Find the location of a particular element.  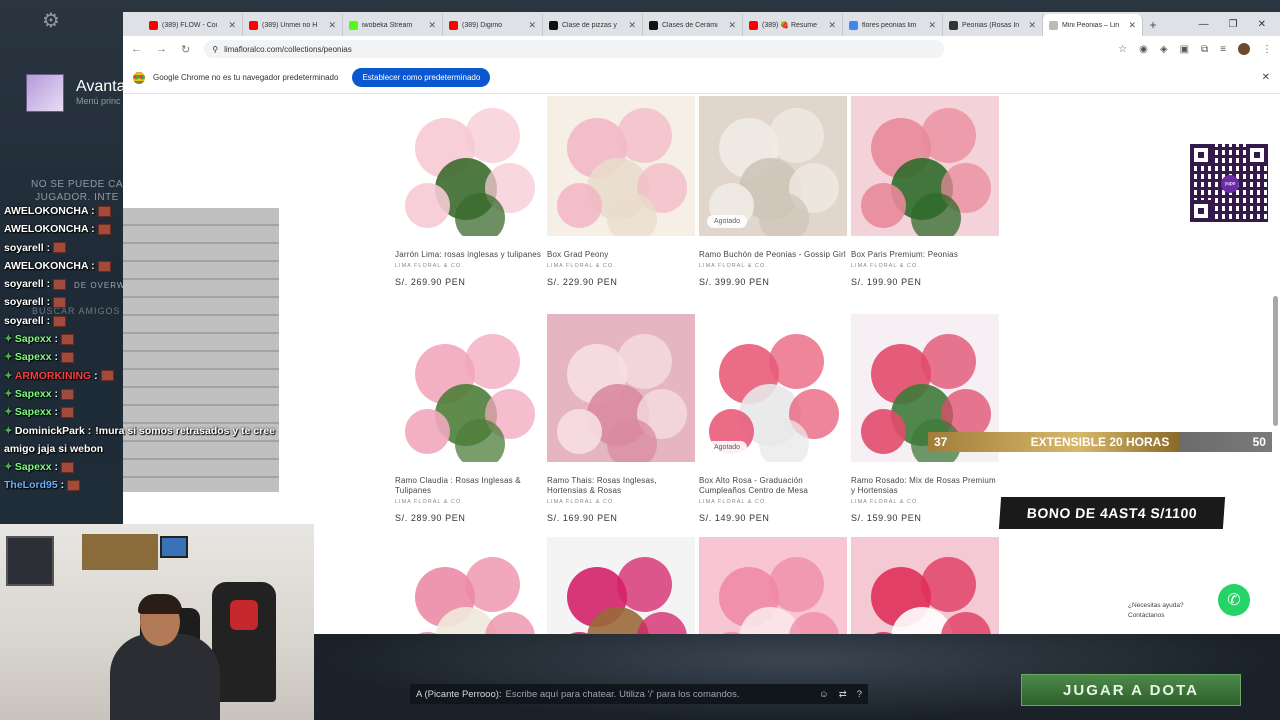

browser-tab: (389) Digimo ✕ is located at coordinates (493, 25).